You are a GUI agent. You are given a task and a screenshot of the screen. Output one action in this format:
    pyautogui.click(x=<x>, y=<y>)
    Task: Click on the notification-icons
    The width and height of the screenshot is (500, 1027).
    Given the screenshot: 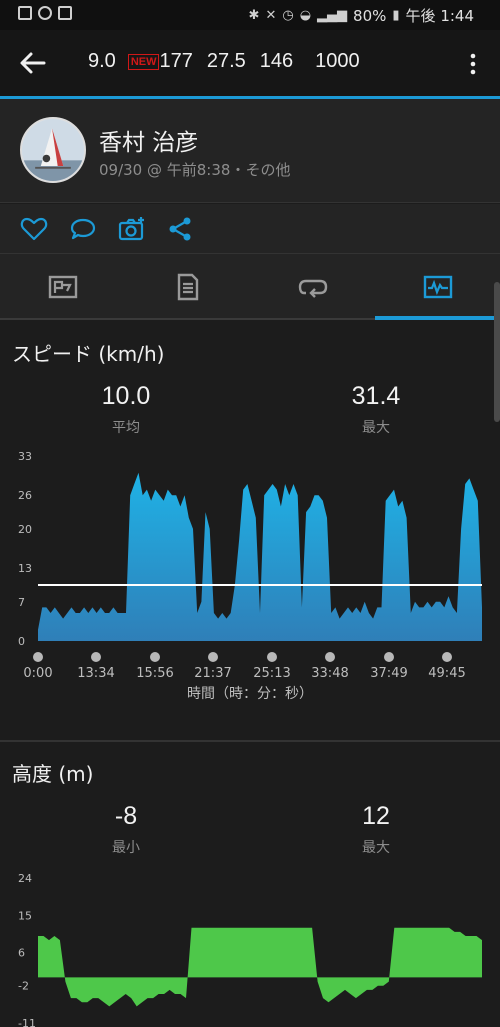 What is the action you would take?
    pyautogui.click(x=45, y=13)
    